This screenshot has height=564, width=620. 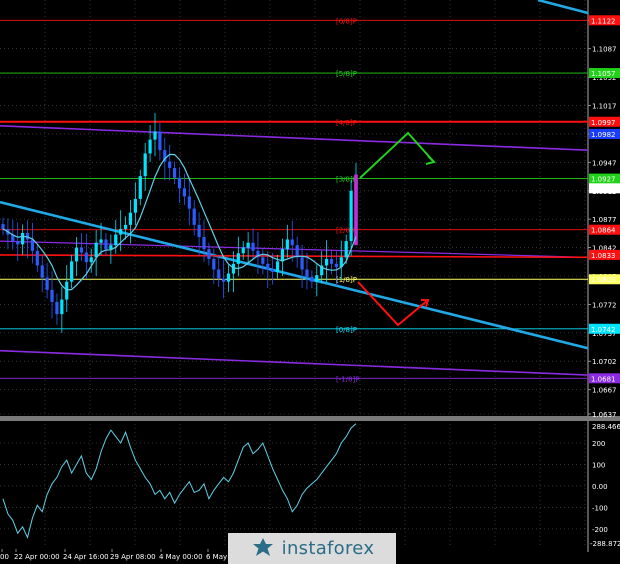 What do you see at coordinates (604, 391) in the screenshot?
I see `price-tick-label: 1.0667` at bounding box center [604, 391].